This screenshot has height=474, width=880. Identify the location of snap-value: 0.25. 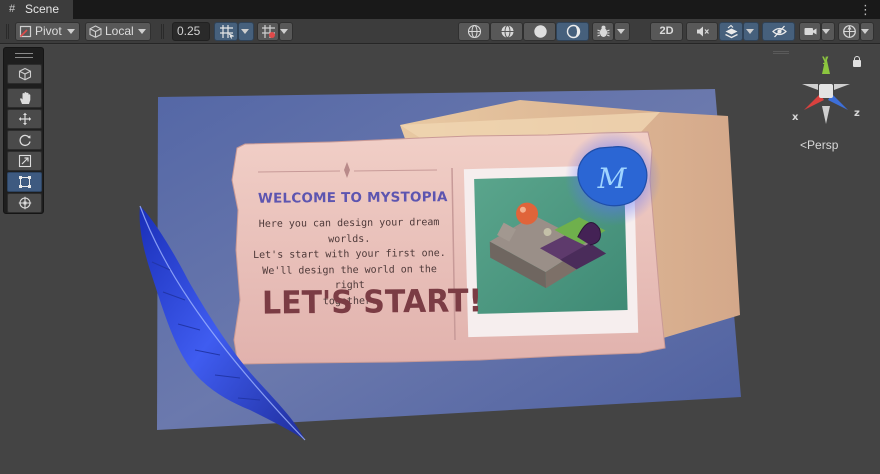
(189, 31).